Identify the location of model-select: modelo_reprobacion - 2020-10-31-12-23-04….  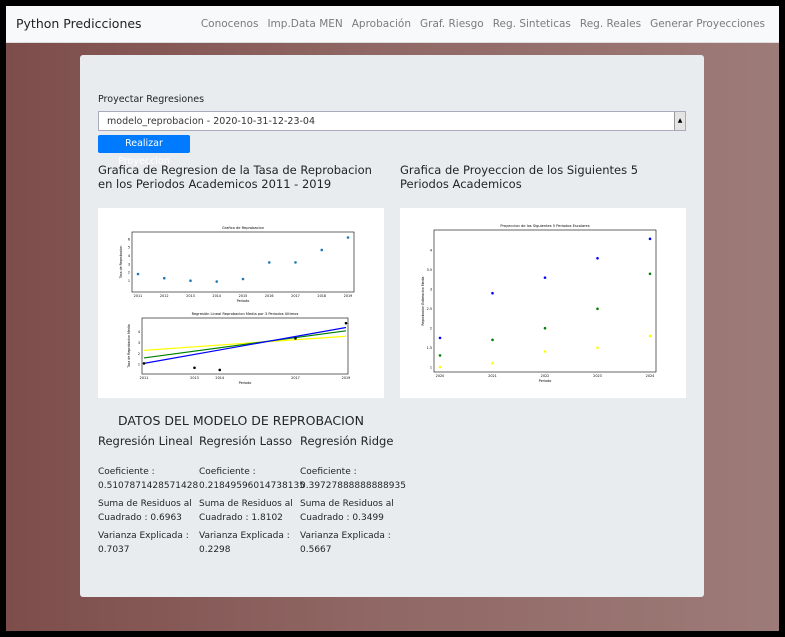
(392, 121).